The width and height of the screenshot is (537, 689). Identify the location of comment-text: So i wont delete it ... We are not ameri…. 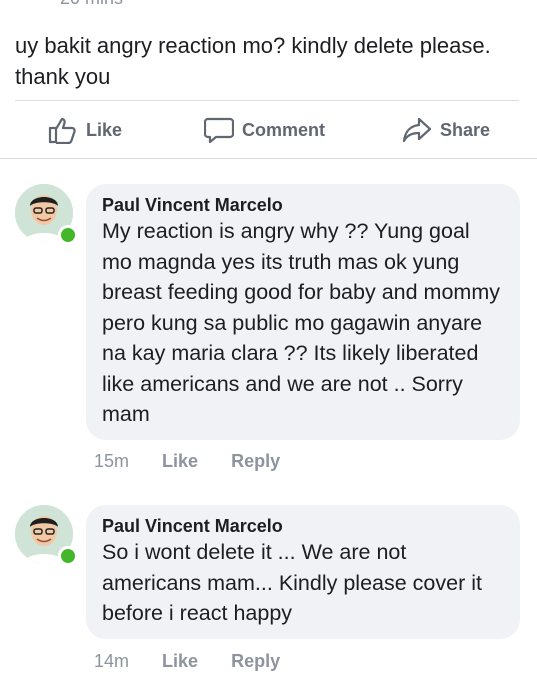
(292, 582).